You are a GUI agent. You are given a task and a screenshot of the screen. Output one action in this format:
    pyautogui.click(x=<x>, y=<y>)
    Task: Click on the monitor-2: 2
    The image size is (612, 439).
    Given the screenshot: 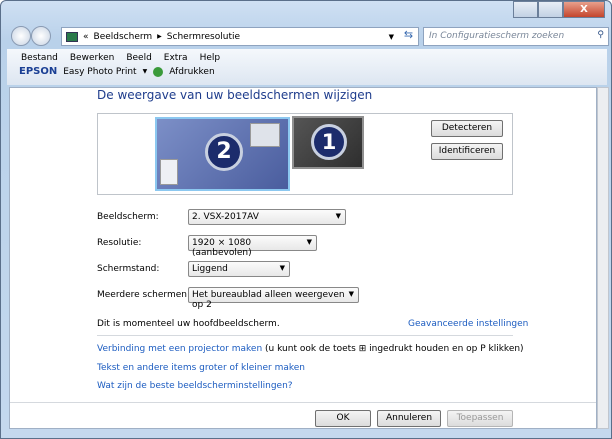 What is the action you would take?
    pyautogui.click(x=222, y=154)
    